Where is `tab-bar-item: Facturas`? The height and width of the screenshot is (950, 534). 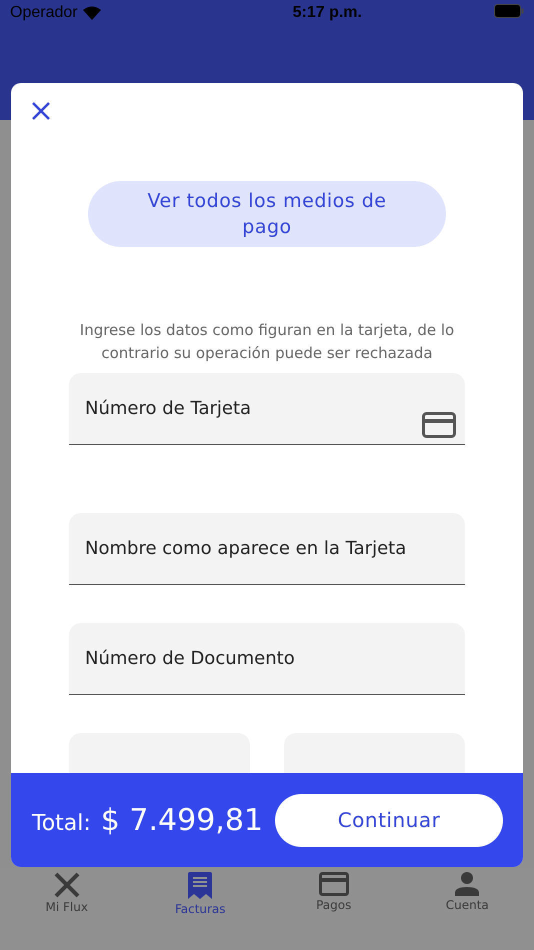 tab-bar-item: Facturas is located at coordinates (200, 909).